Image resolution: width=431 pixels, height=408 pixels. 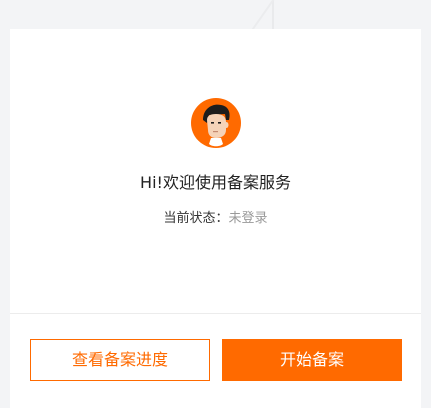 I want to click on user-avatar-icon, so click(x=216, y=123).